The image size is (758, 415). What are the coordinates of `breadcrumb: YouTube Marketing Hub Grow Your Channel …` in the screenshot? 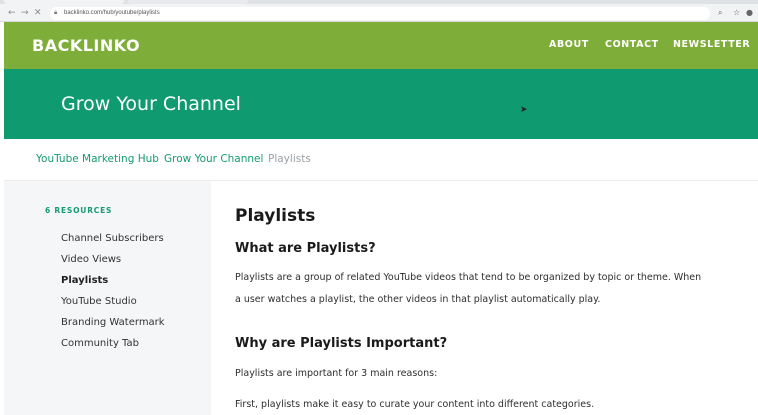 It's located at (381, 160).